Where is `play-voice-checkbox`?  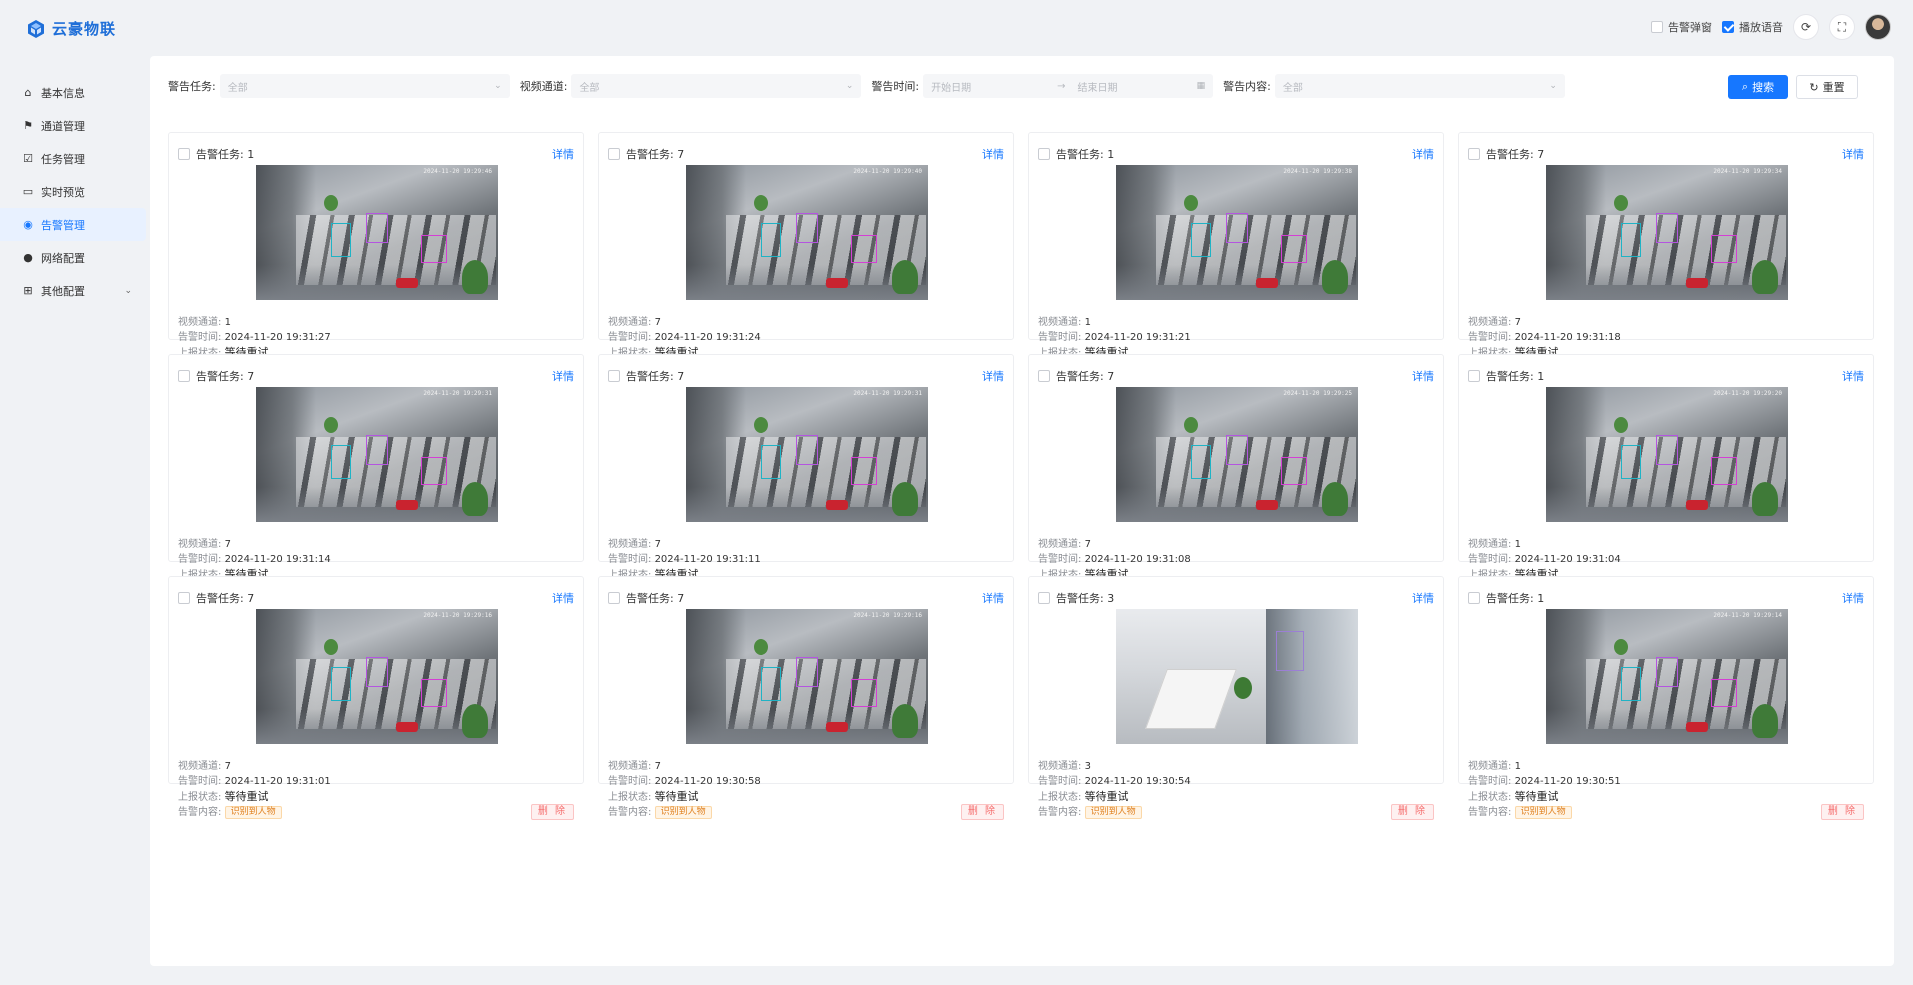 play-voice-checkbox is located at coordinates (1728, 27).